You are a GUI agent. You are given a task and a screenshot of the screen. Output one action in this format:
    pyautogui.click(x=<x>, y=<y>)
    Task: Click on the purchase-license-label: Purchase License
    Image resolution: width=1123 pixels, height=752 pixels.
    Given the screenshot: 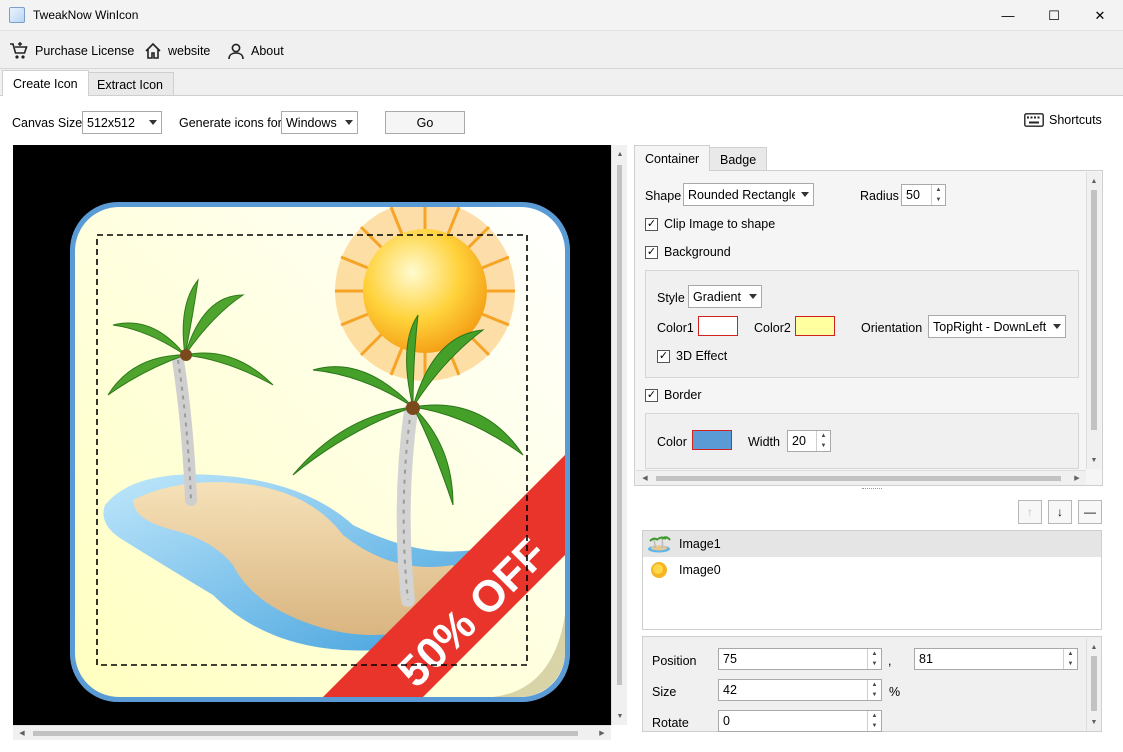 What is the action you would take?
    pyautogui.click(x=85, y=51)
    